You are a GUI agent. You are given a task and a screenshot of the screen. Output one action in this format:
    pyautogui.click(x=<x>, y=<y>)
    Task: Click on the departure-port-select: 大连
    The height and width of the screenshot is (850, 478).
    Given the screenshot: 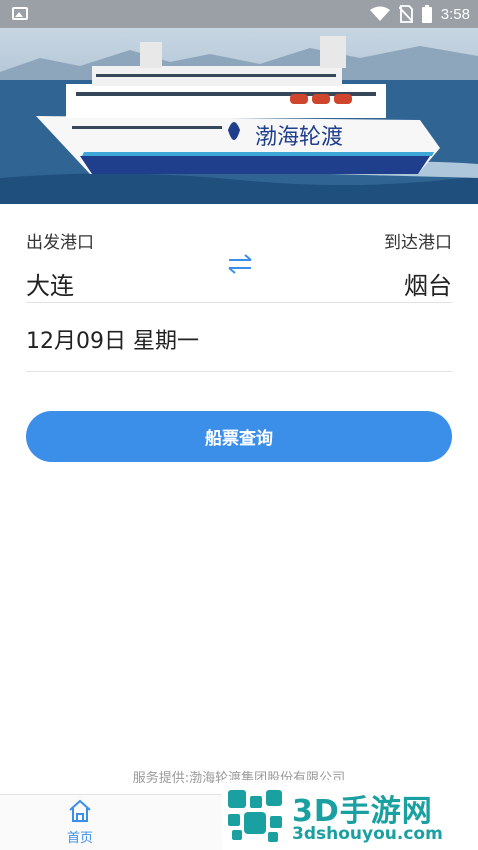 What is the action you would take?
    pyautogui.click(x=50, y=283)
    